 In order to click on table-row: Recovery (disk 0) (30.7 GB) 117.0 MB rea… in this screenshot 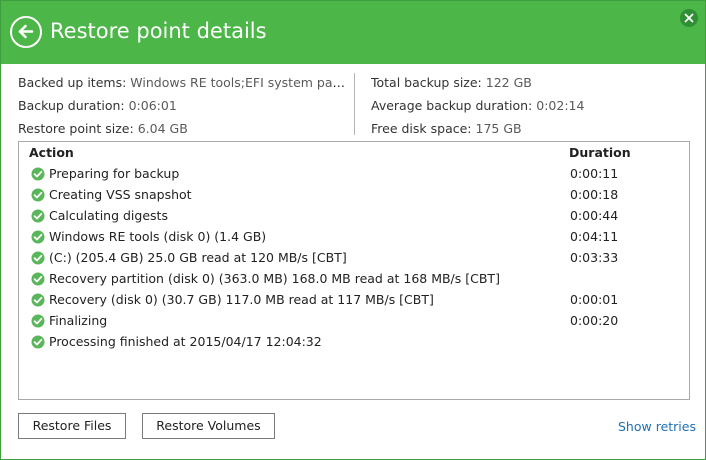, I will do `click(354, 300)`.